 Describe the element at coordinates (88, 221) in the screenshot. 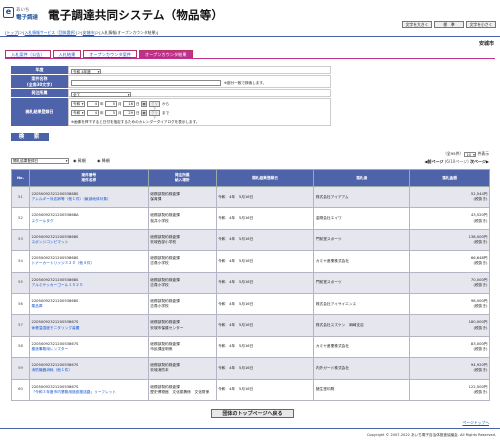

I see `case-name-link: スクールタク` at that location.